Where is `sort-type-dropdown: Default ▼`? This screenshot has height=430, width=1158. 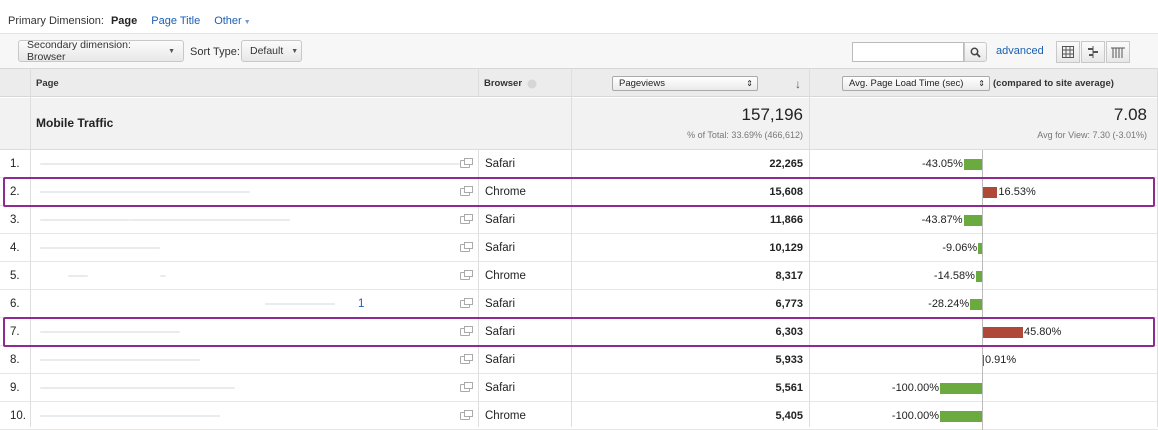
sort-type-dropdown: Default ▼ is located at coordinates (271, 51).